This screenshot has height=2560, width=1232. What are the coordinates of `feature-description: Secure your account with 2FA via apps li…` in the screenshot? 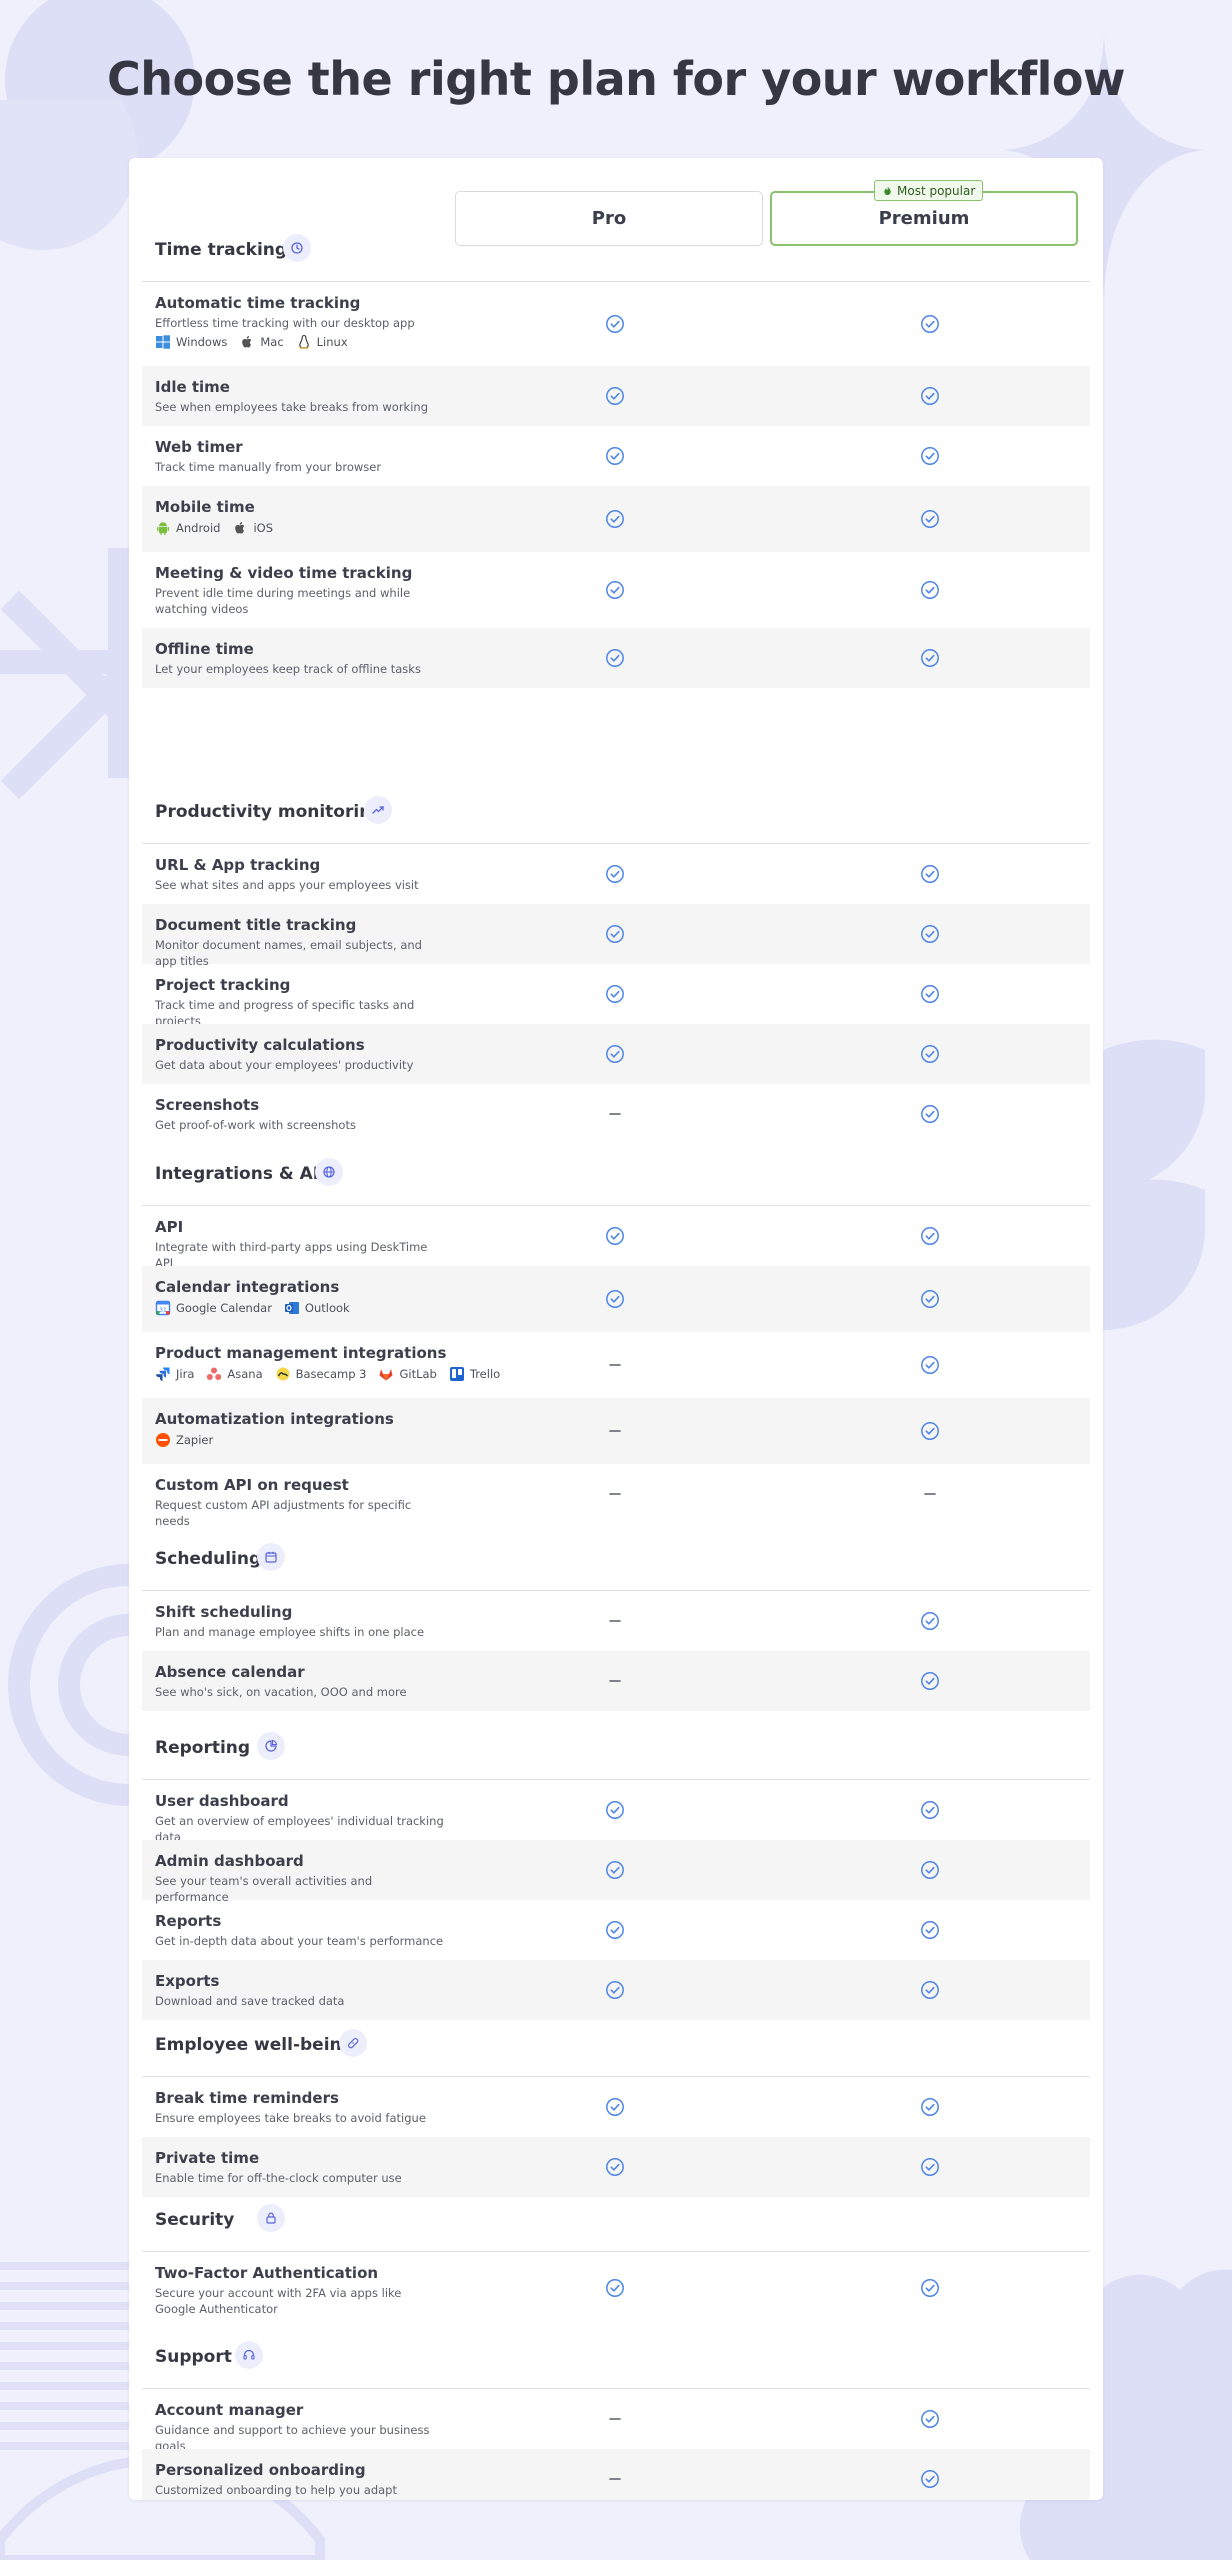 It's located at (278, 2301).